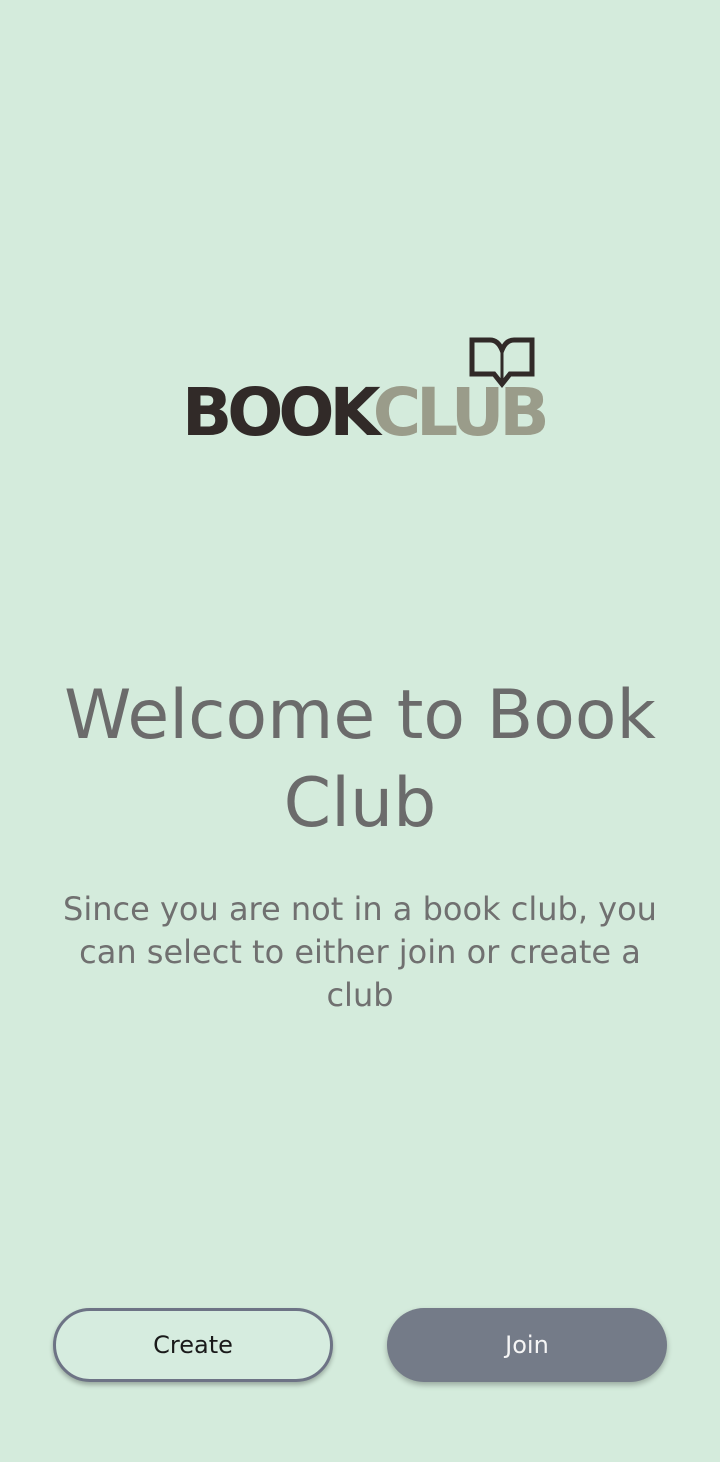 The height and width of the screenshot is (1462, 720). I want to click on create-button: Create, so click(193, 1345).